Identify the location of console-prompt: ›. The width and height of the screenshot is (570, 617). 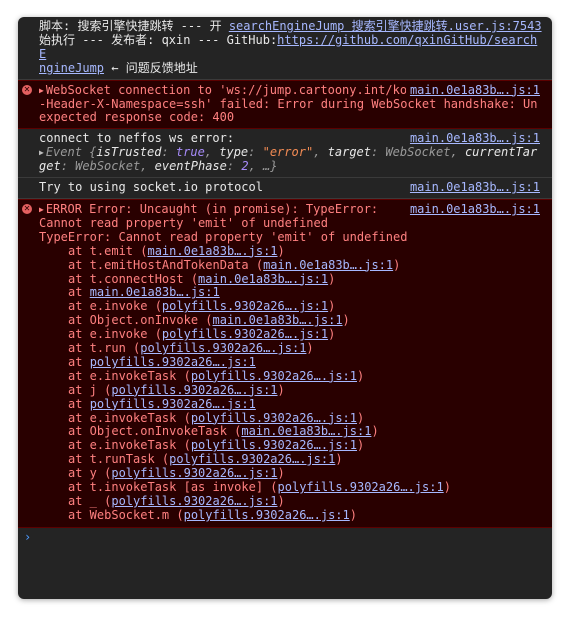
(285, 539).